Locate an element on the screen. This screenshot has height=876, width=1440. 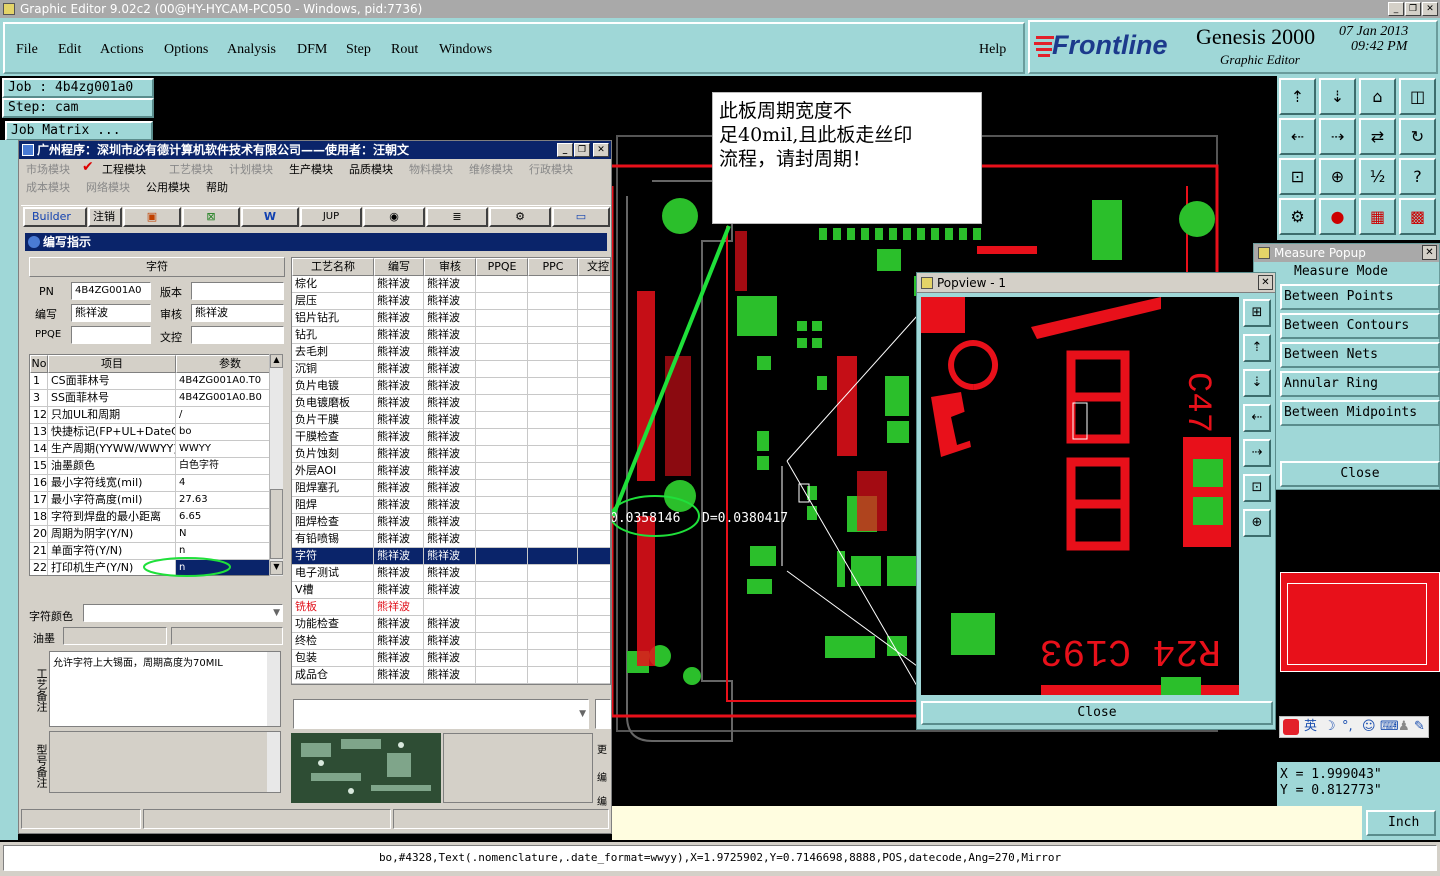
report-icon: ▣ is located at coordinates (152, 217).